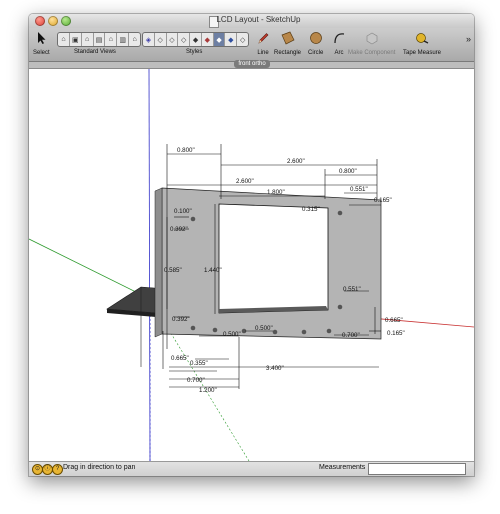 This screenshot has width=500, height=514. I want to click on house-outline-icon: ⌂, so click(134, 39).